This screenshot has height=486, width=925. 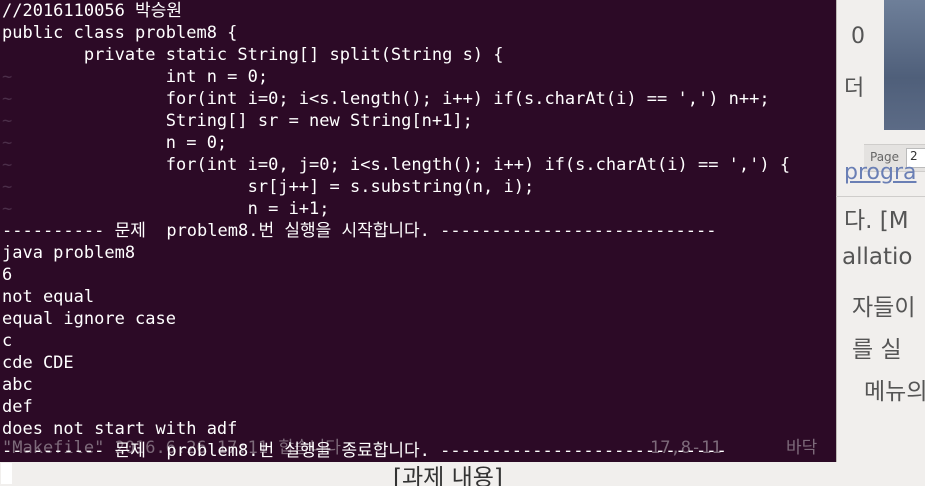 I want to click on doc-fragment: 0, so click(x=858, y=36).